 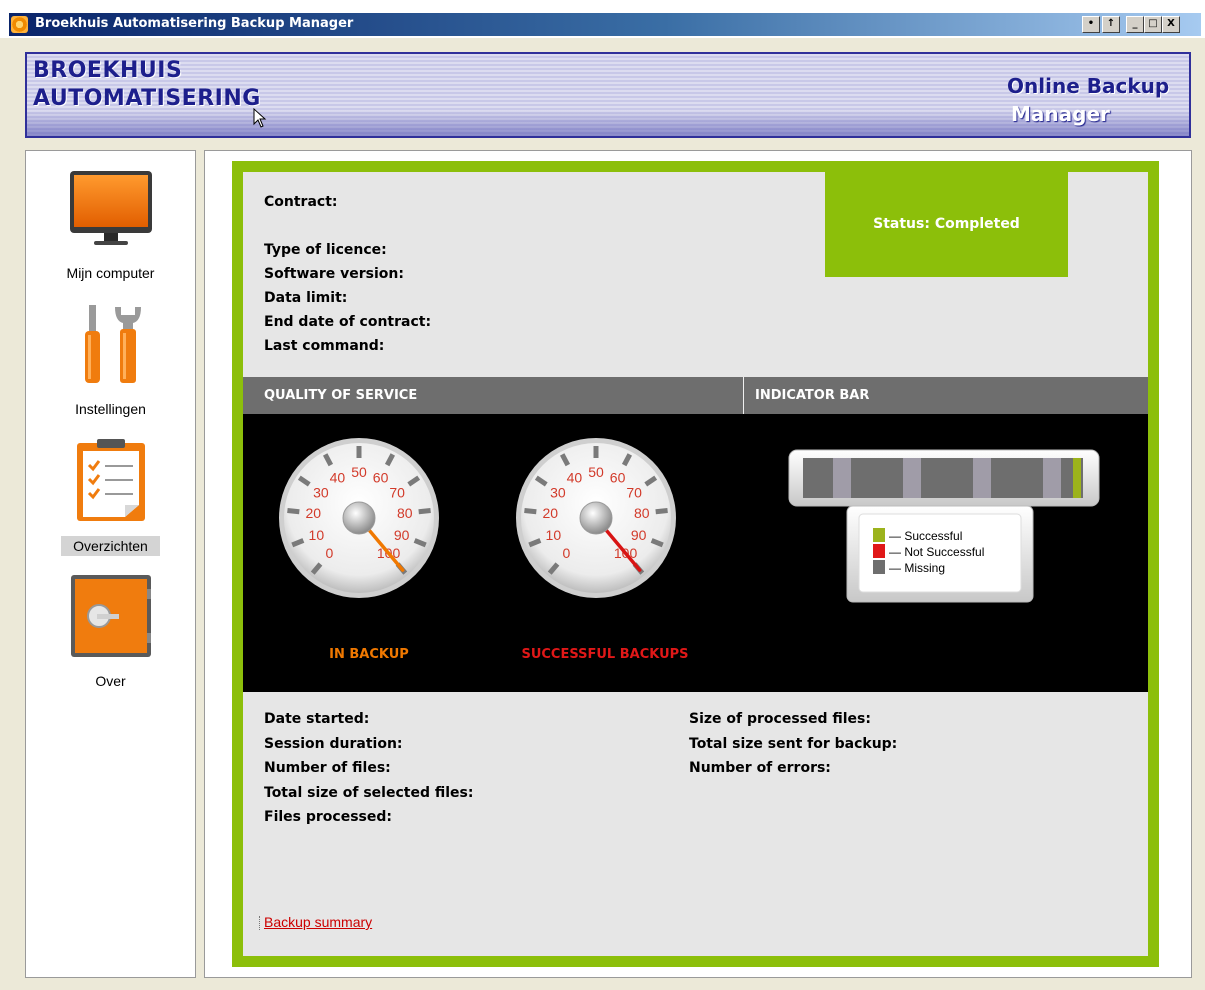 I want to click on number-of-files-label: Number of files:, so click(x=327, y=768).